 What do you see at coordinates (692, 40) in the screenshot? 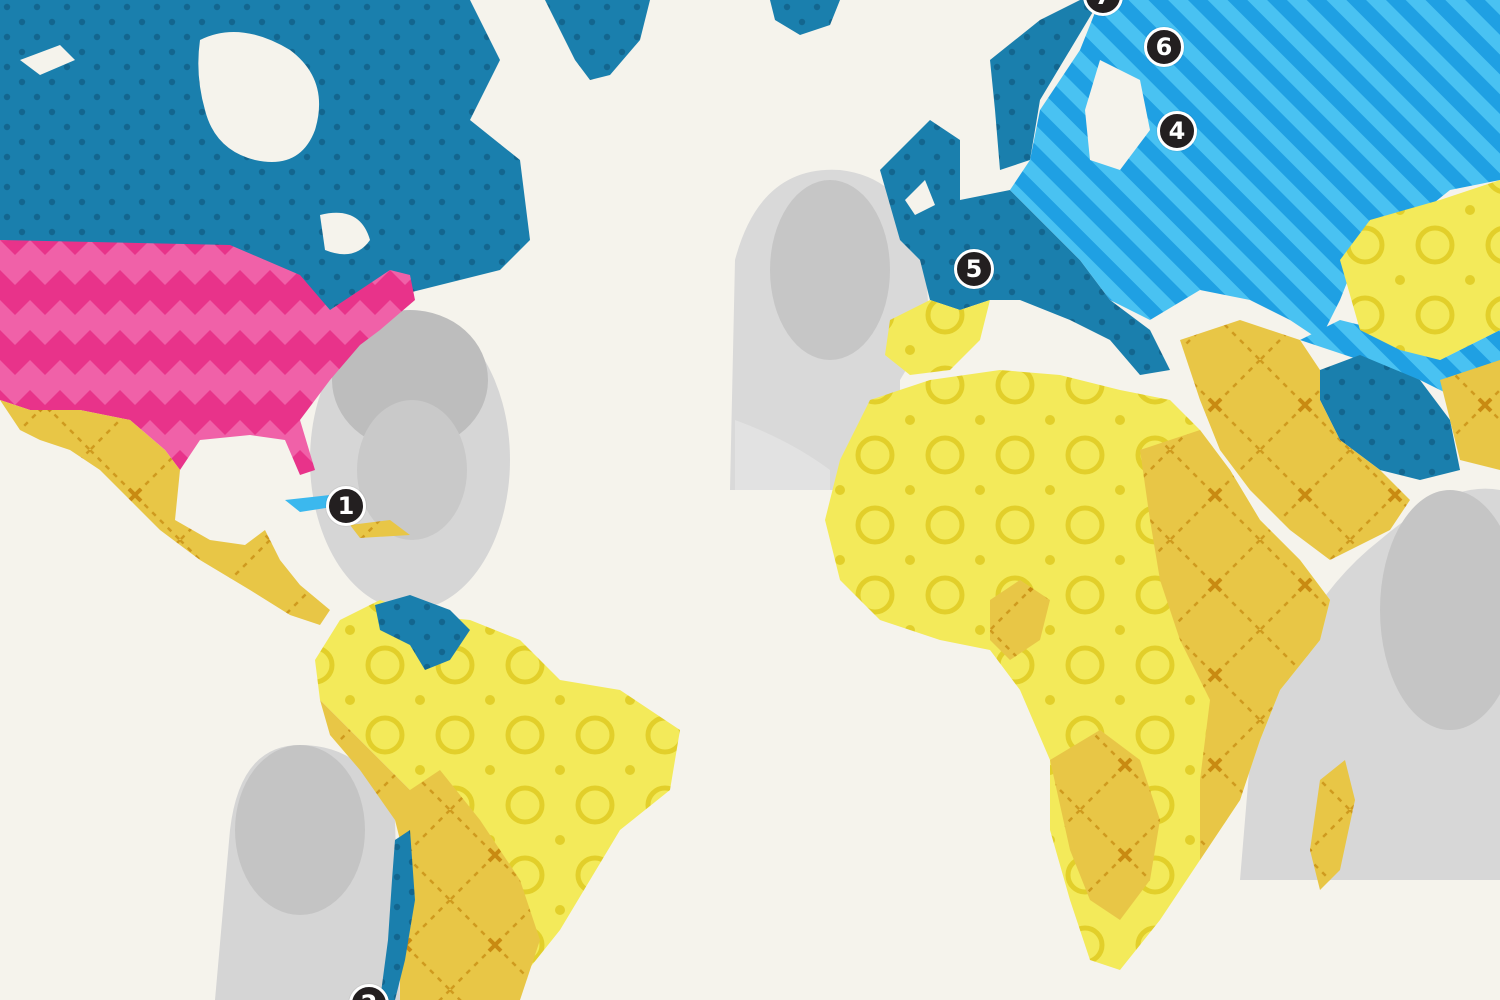
I see `region-greenland` at bounding box center [692, 40].